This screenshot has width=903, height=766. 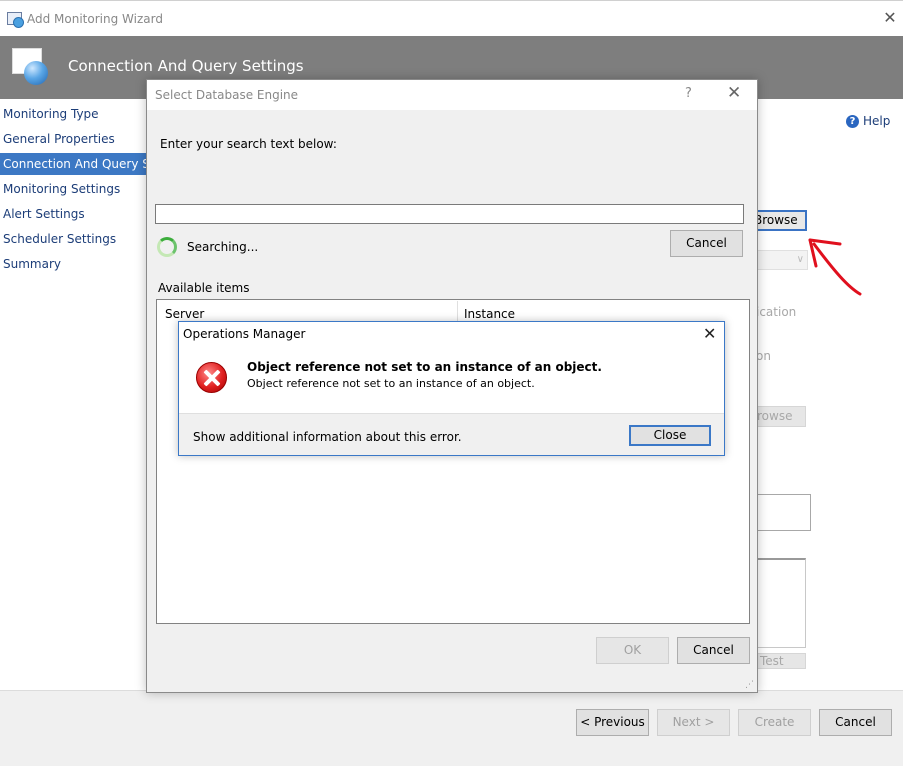 What do you see at coordinates (167, 247) in the screenshot?
I see `loading-spinner-icon` at bounding box center [167, 247].